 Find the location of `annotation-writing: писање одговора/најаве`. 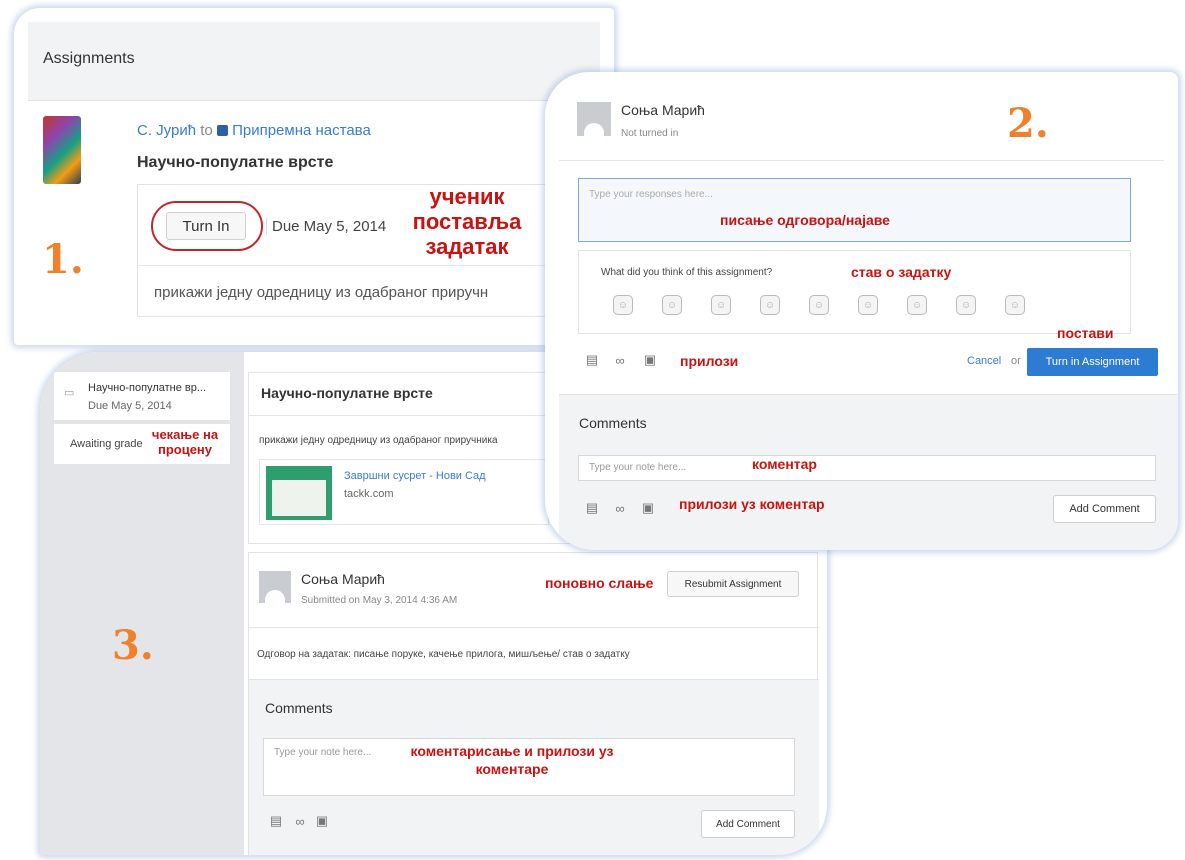

annotation-writing: писање одговора/најаве is located at coordinates (805, 220).